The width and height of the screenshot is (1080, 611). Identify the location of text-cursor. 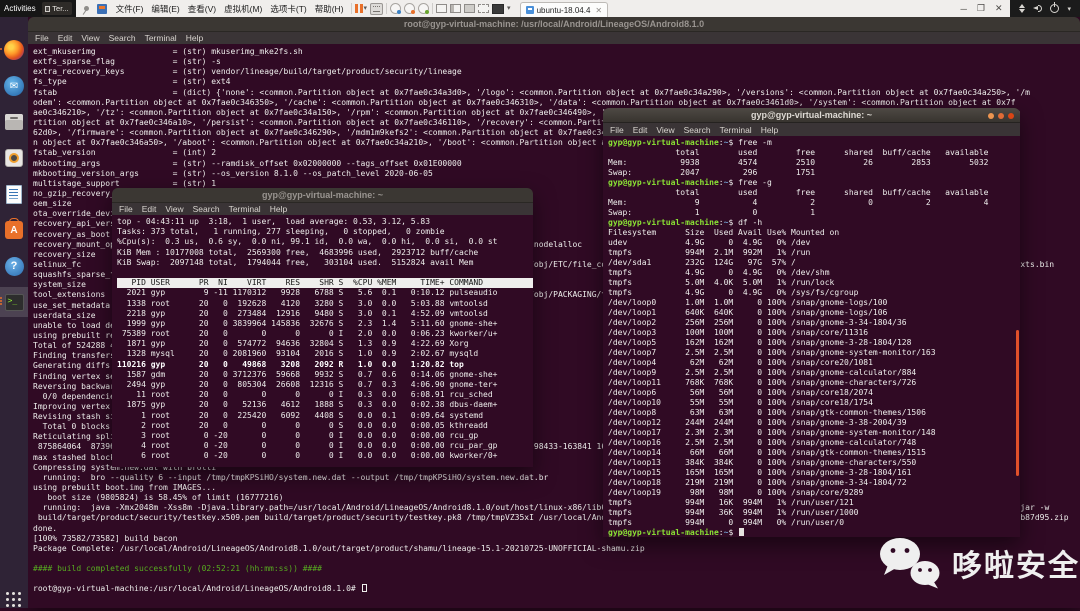
(364, 588).